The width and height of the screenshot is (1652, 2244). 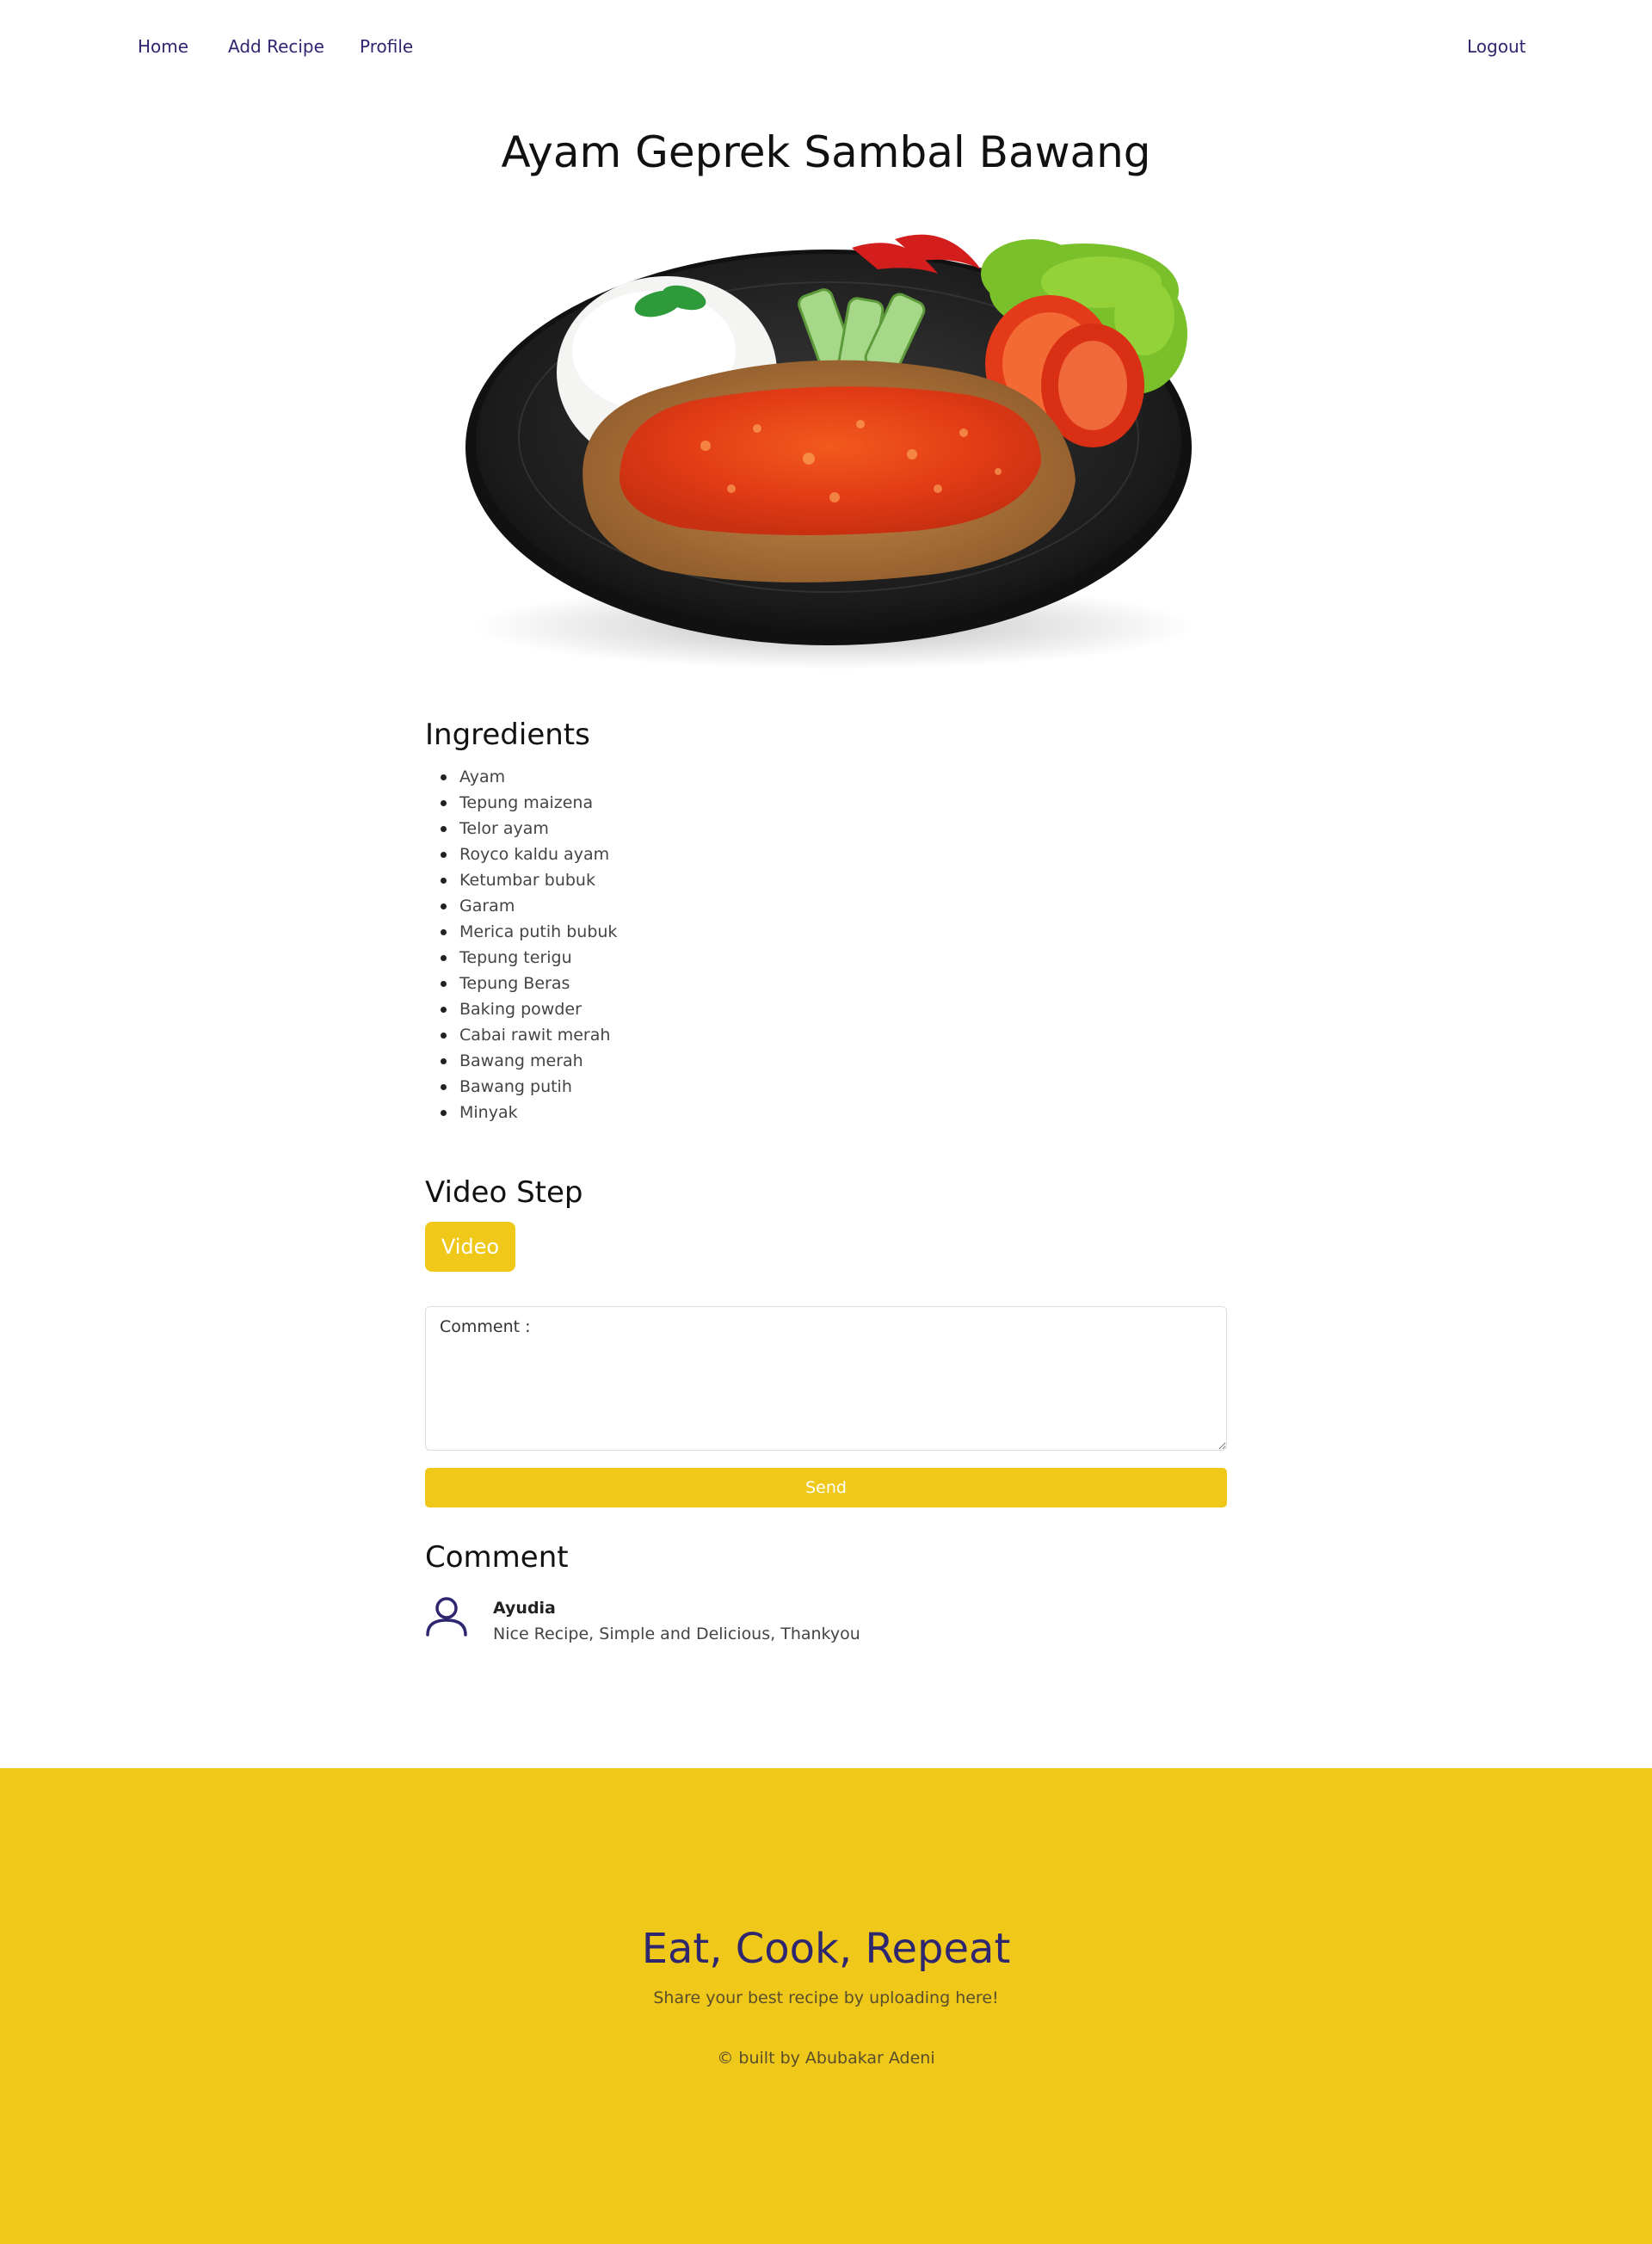 What do you see at coordinates (276, 46) in the screenshot?
I see `nav-add-recipe-link: Add Recipe` at bounding box center [276, 46].